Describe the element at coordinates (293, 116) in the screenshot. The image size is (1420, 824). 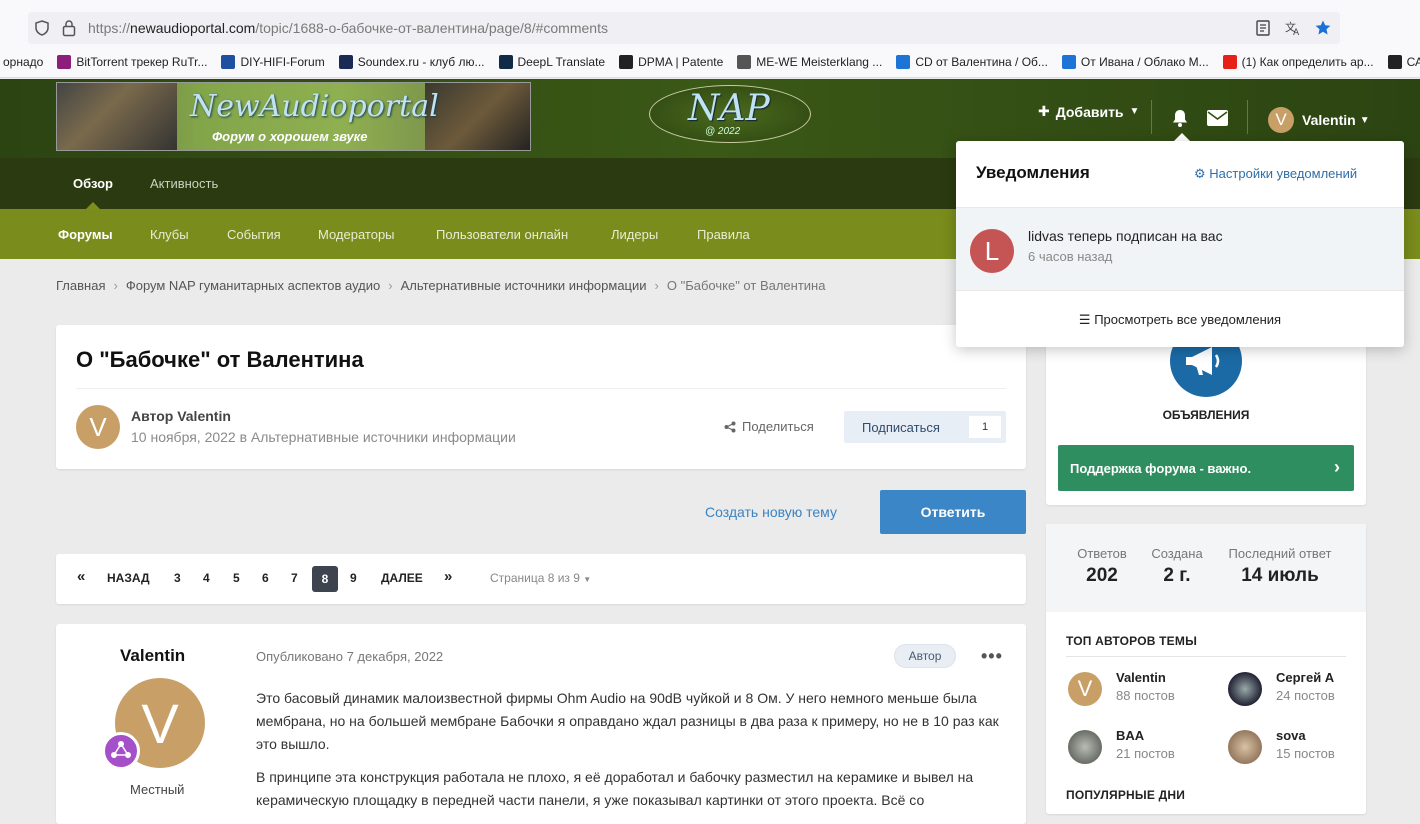
I see `site-banner: NewAudioportal Форум о хорошем звуке` at that location.